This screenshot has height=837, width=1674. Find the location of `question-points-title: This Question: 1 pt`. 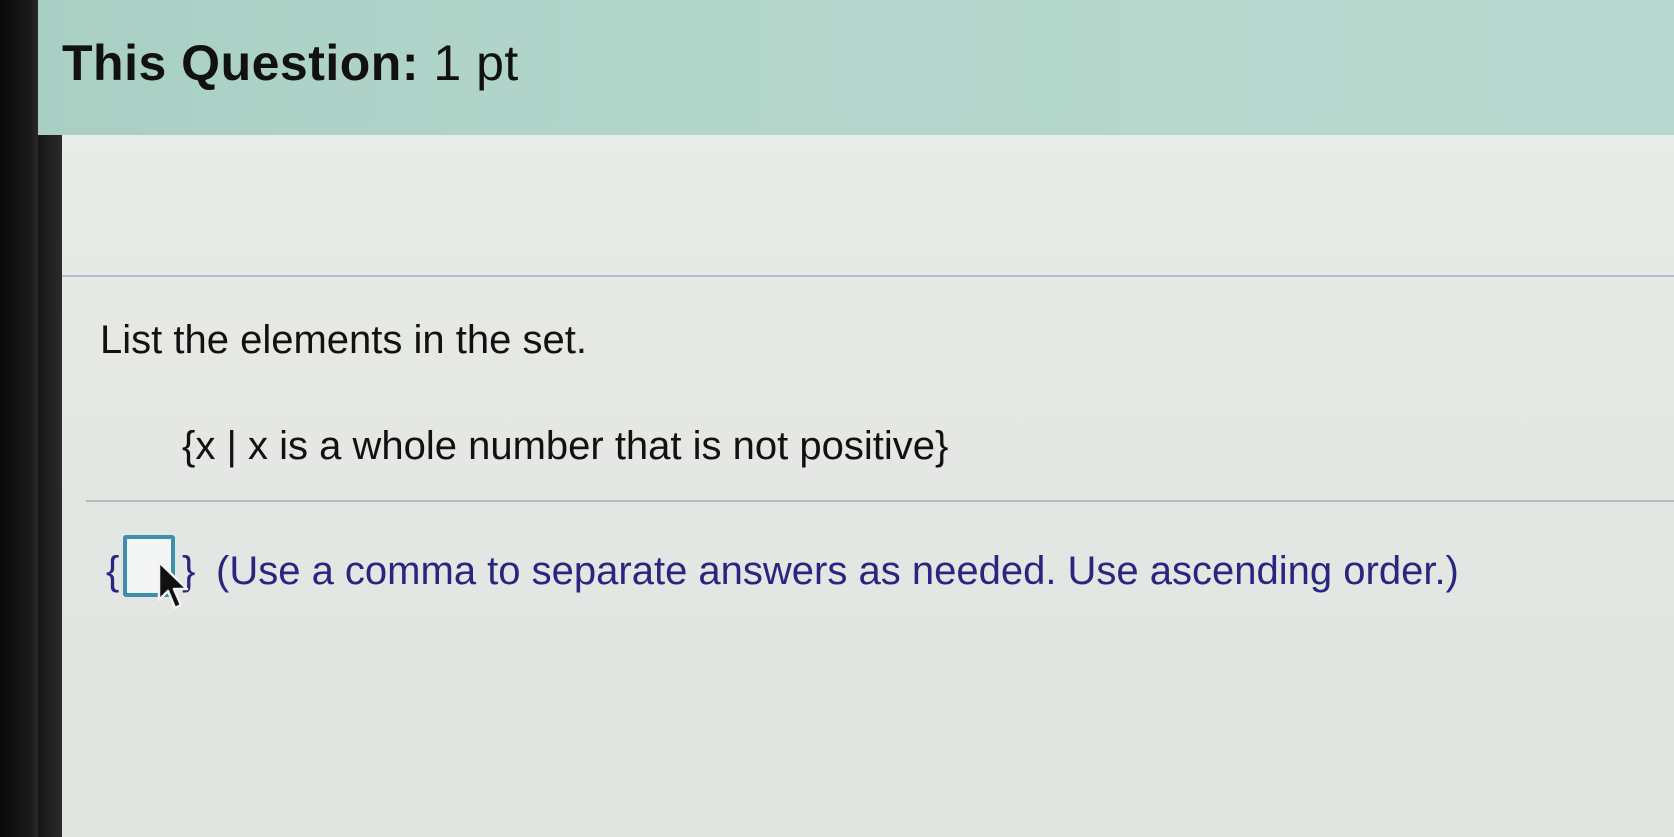

question-points-title: This Question: 1 pt is located at coordinates (290, 63).